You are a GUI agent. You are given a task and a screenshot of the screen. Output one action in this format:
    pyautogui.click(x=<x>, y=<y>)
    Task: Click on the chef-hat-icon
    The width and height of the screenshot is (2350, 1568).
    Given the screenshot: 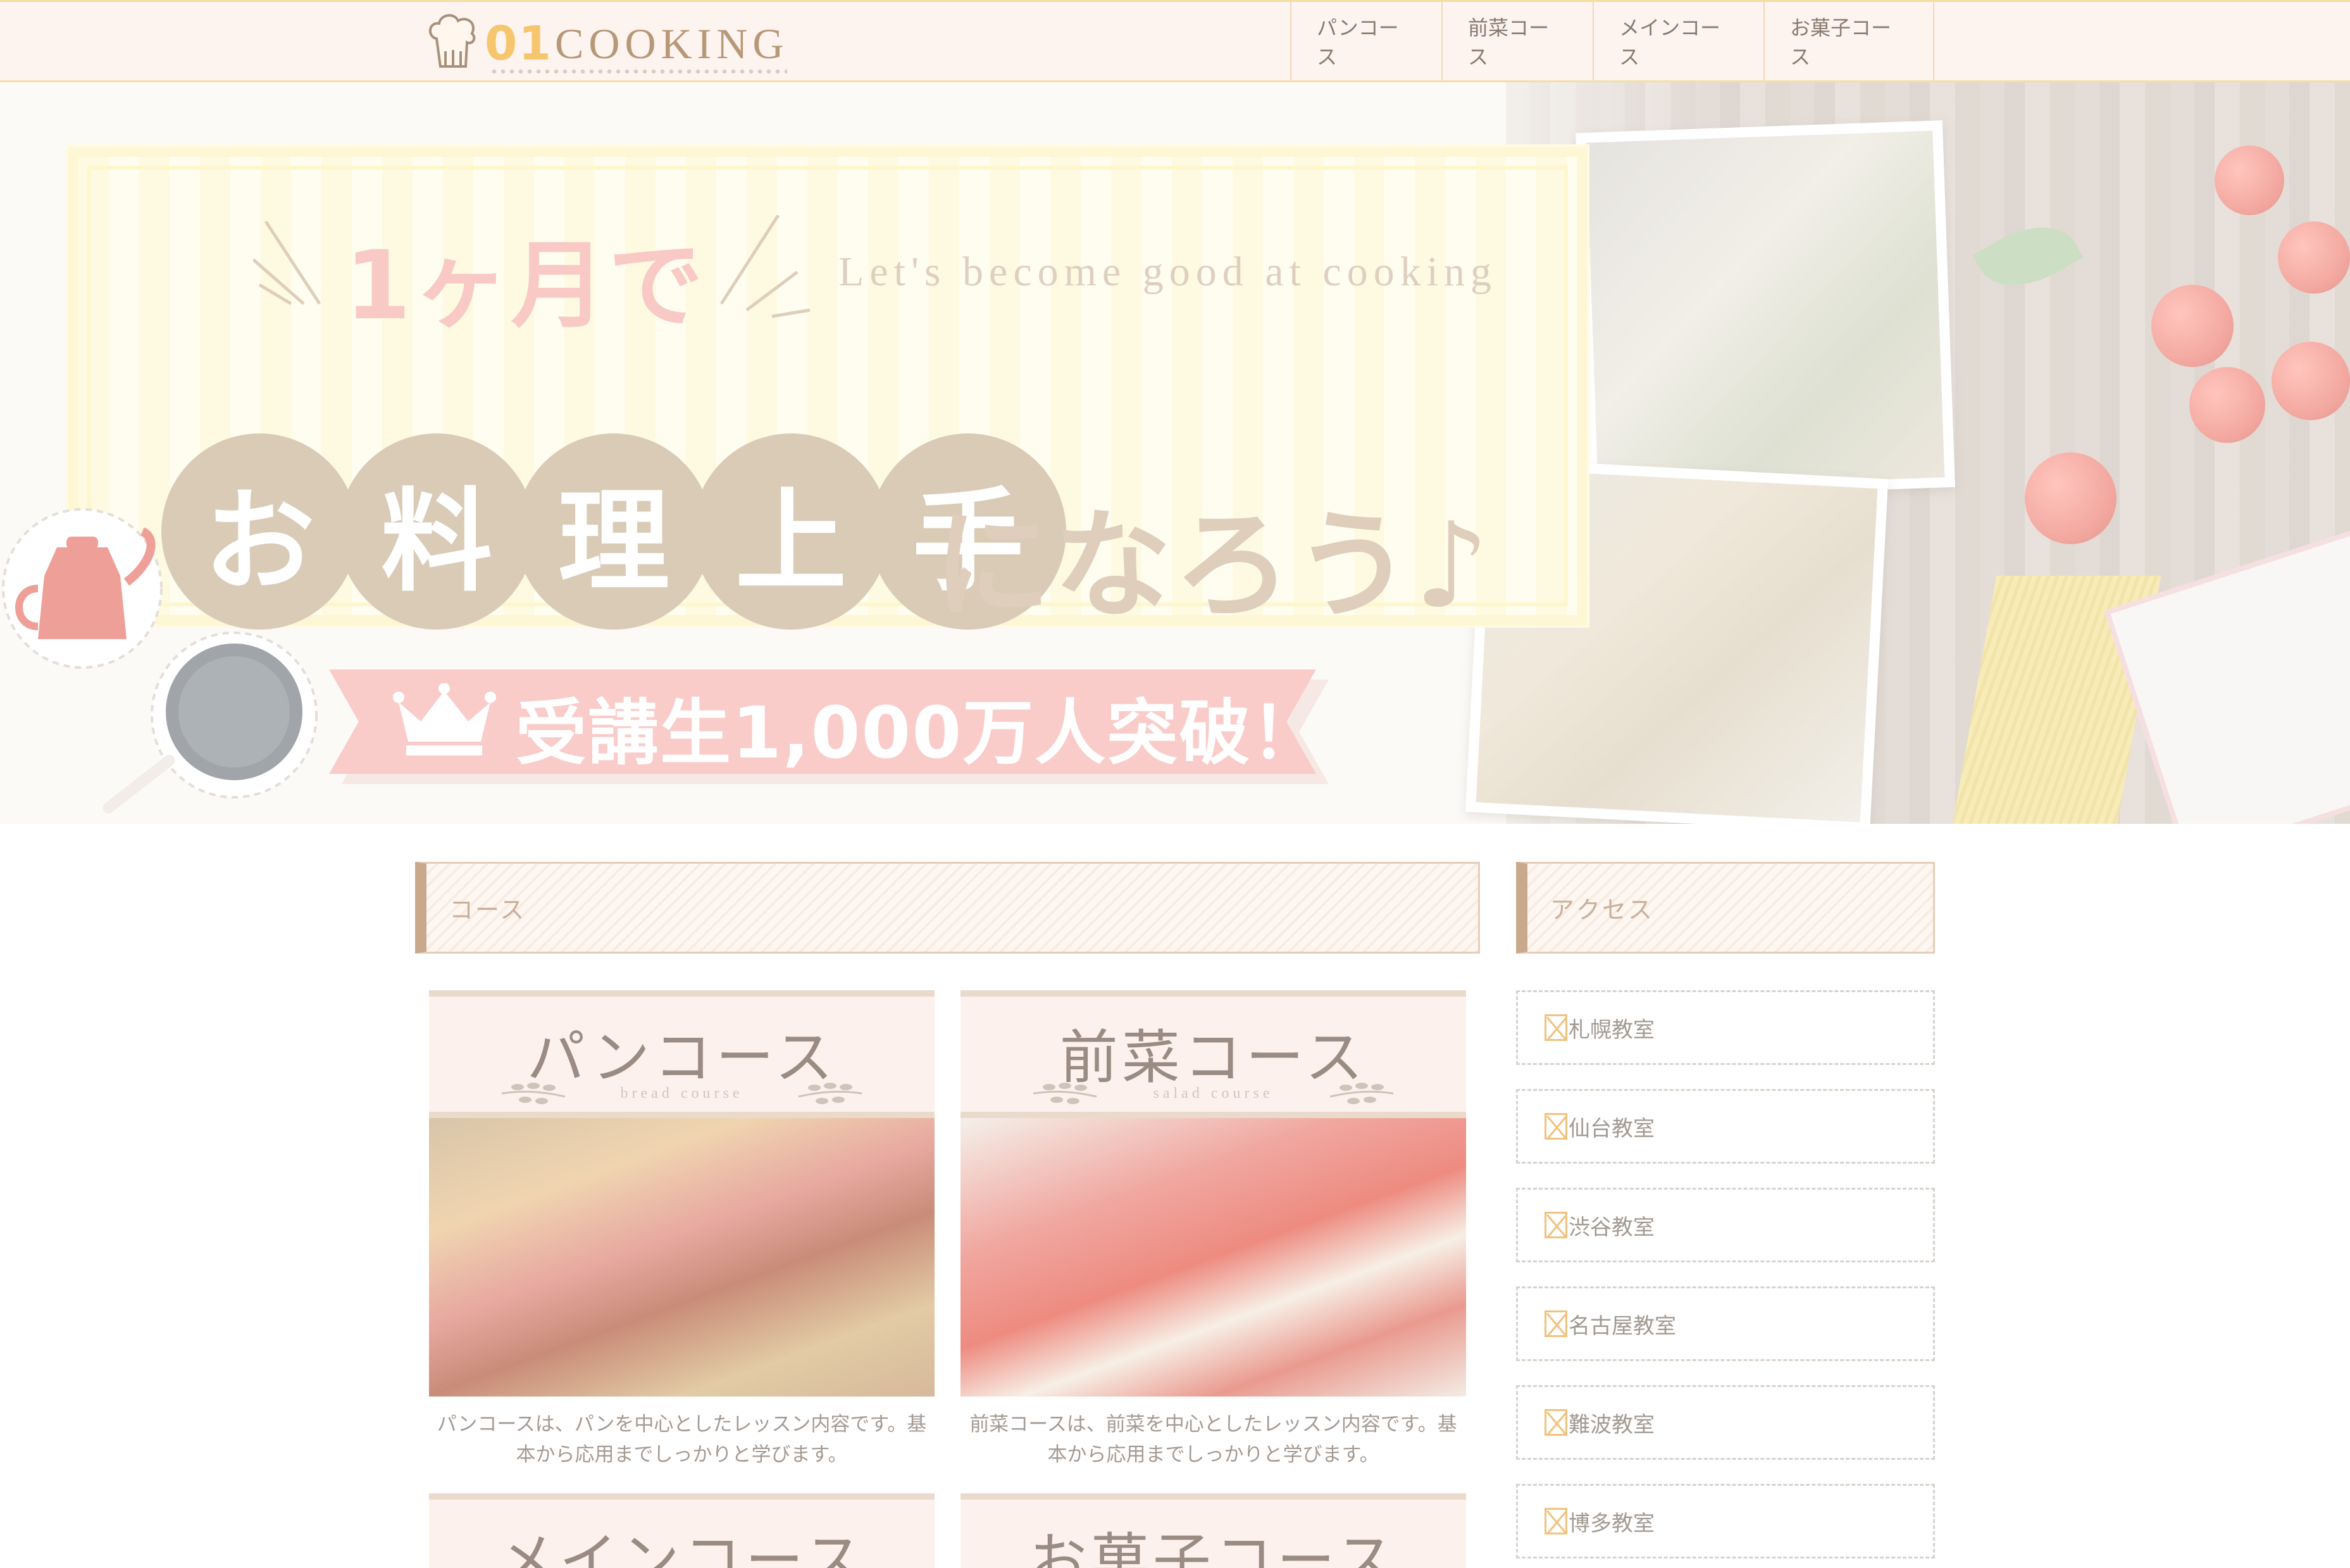 What is the action you would take?
    pyautogui.click(x=452, y=41)
    